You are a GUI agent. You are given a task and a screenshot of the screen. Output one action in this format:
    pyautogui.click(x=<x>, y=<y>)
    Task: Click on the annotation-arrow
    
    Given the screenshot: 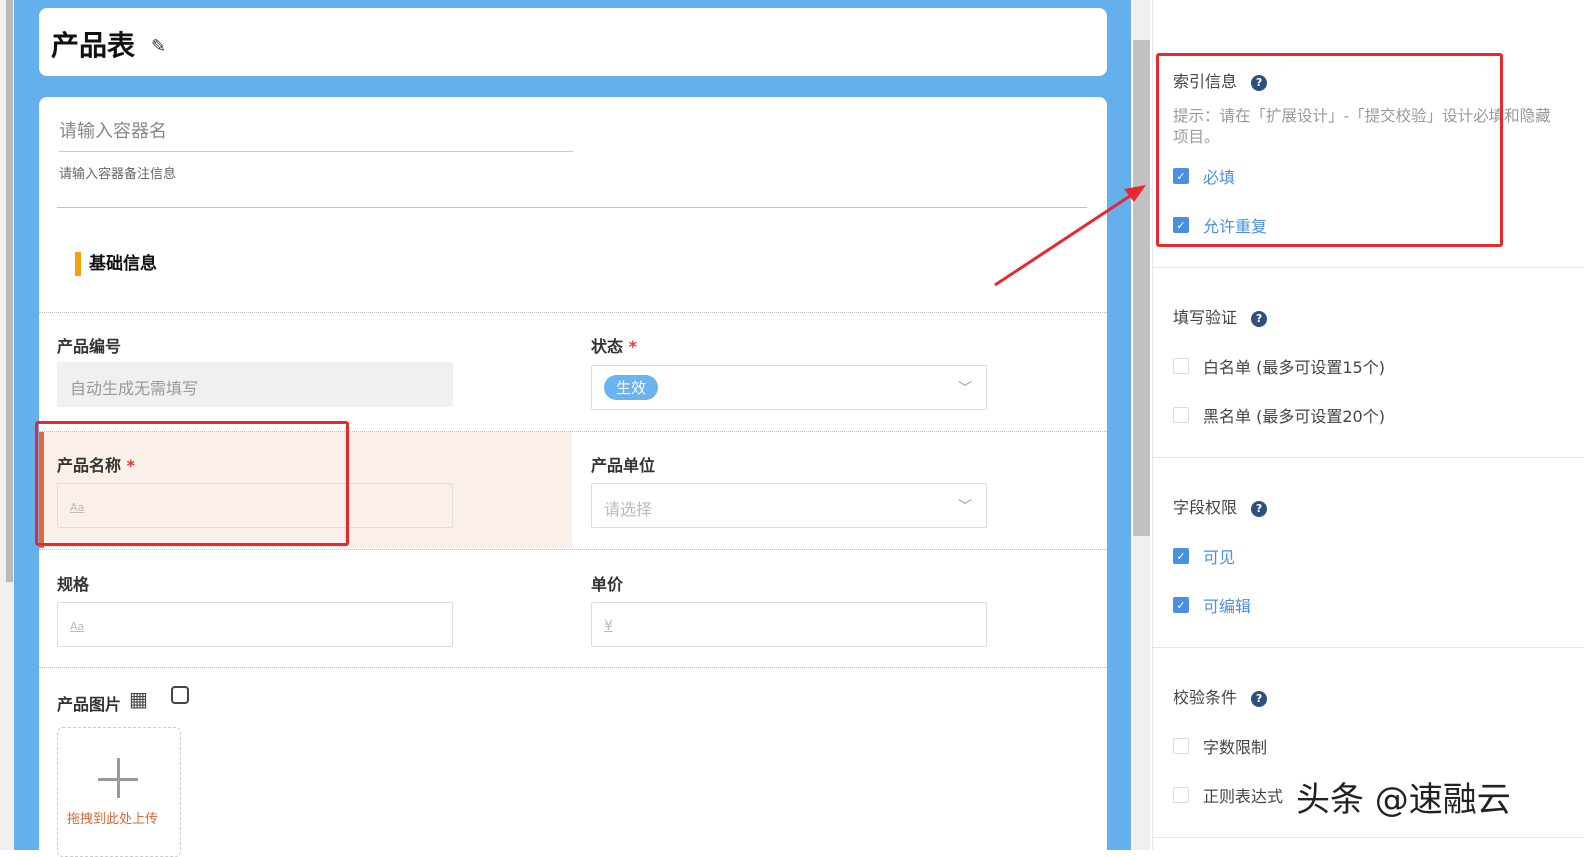 What is the action you would take?
    pyautogui.click(x=1070, y=236)
    